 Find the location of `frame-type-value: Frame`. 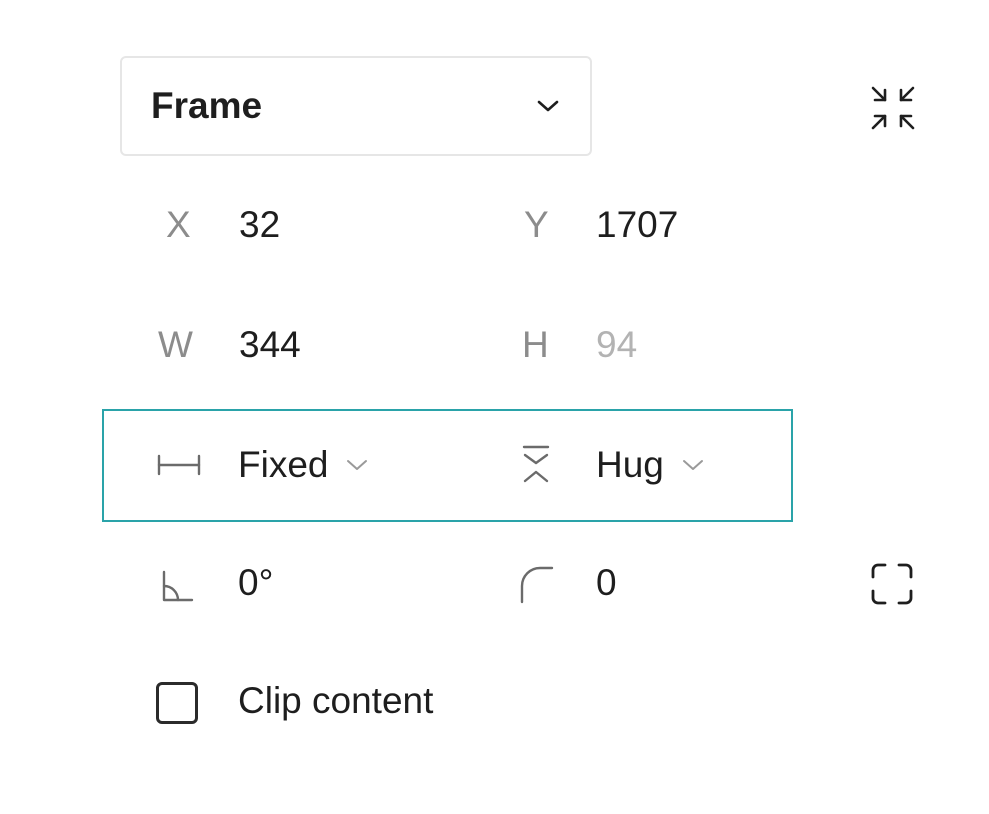

frame-type-value: Frame is located at coordinates (207, 105).